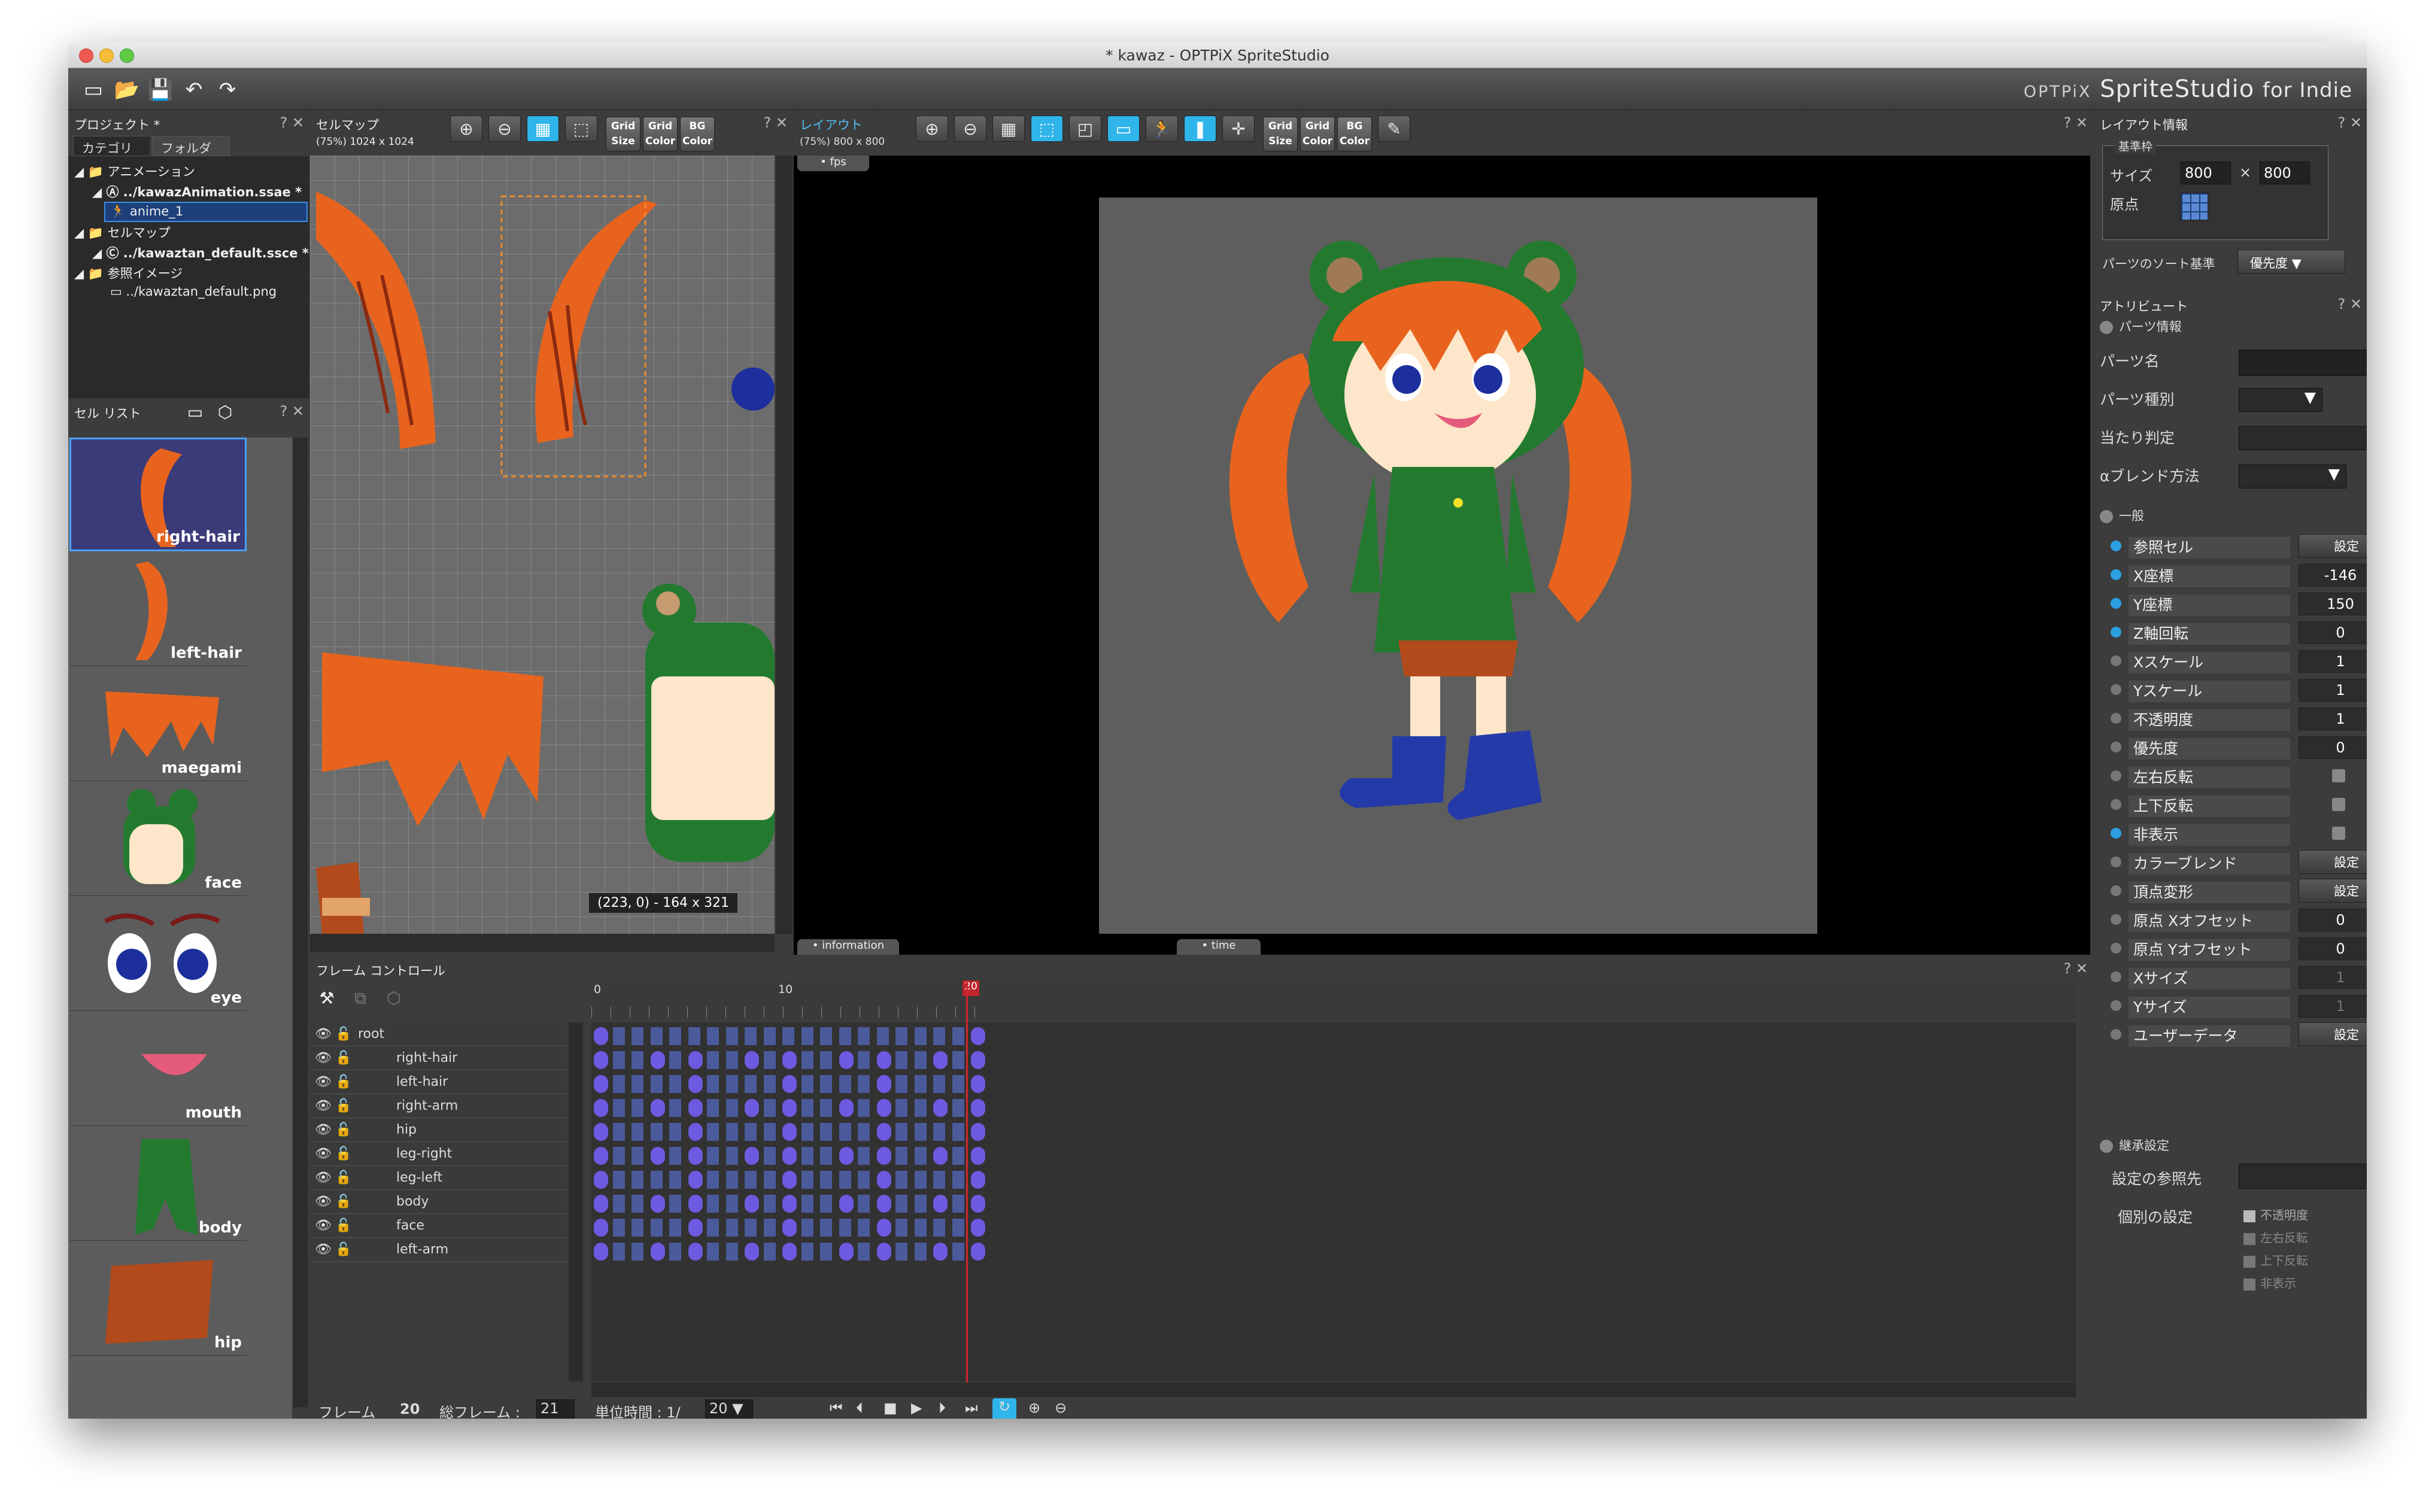 This screenshot has width=2435, height=1512. I want to click on layout-zoom-in-icon: ⊕, so click(932, 129).